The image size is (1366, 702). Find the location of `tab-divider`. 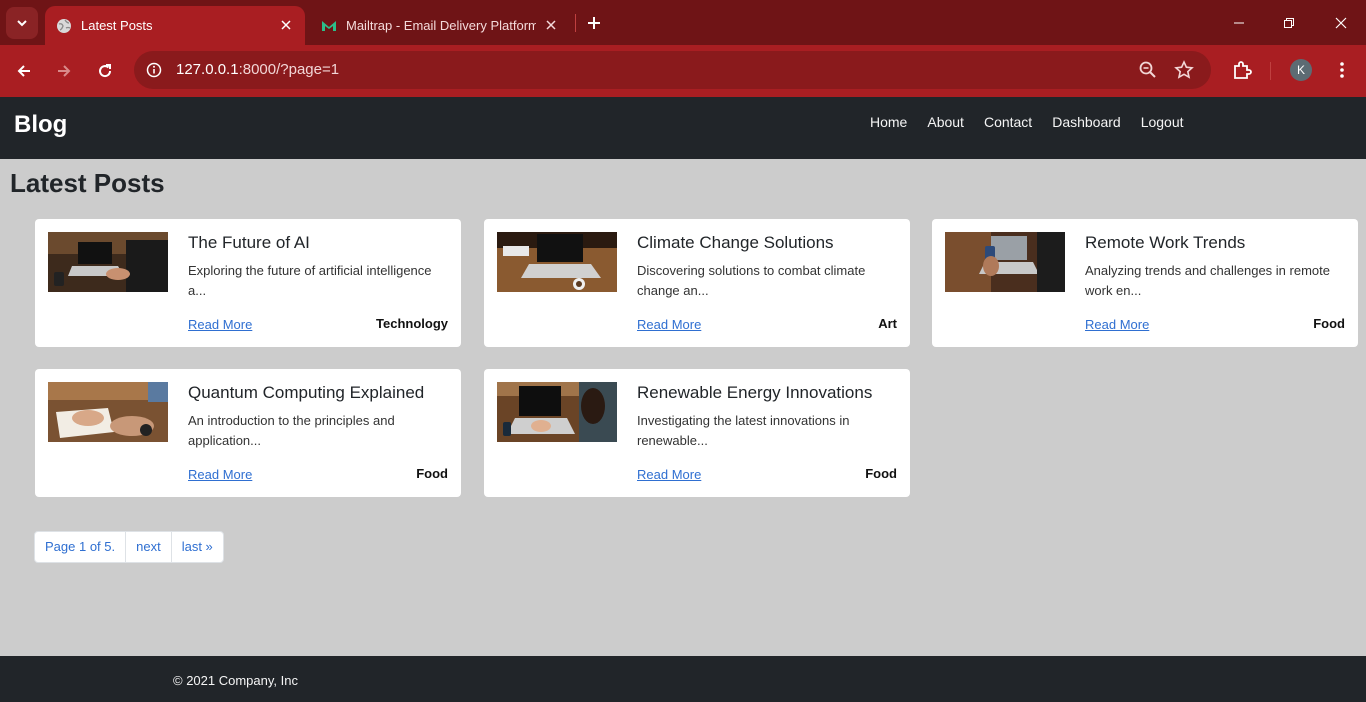

tab-divider is located at coordinates (575, 23).